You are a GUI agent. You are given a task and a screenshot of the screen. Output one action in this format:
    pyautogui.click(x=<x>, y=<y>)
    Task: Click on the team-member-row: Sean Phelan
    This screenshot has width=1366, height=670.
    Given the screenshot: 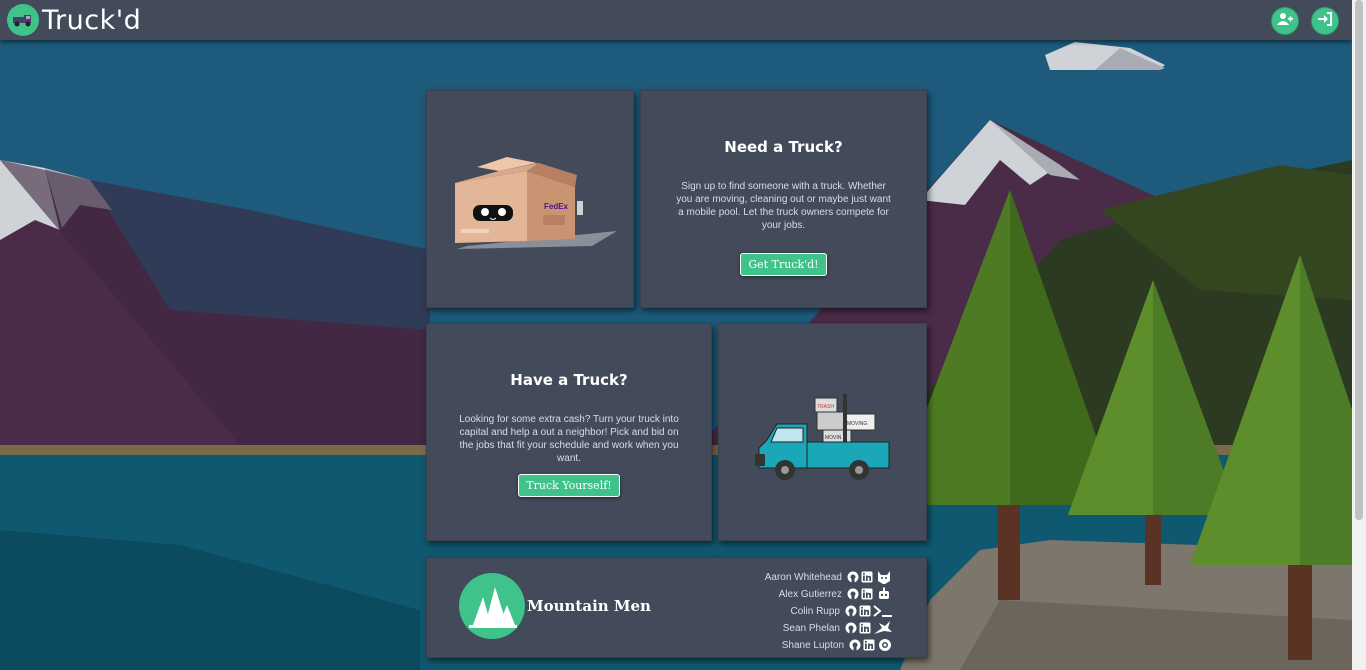 What is the action you would take?
    pyautogui.click(x=810, y=628)
    